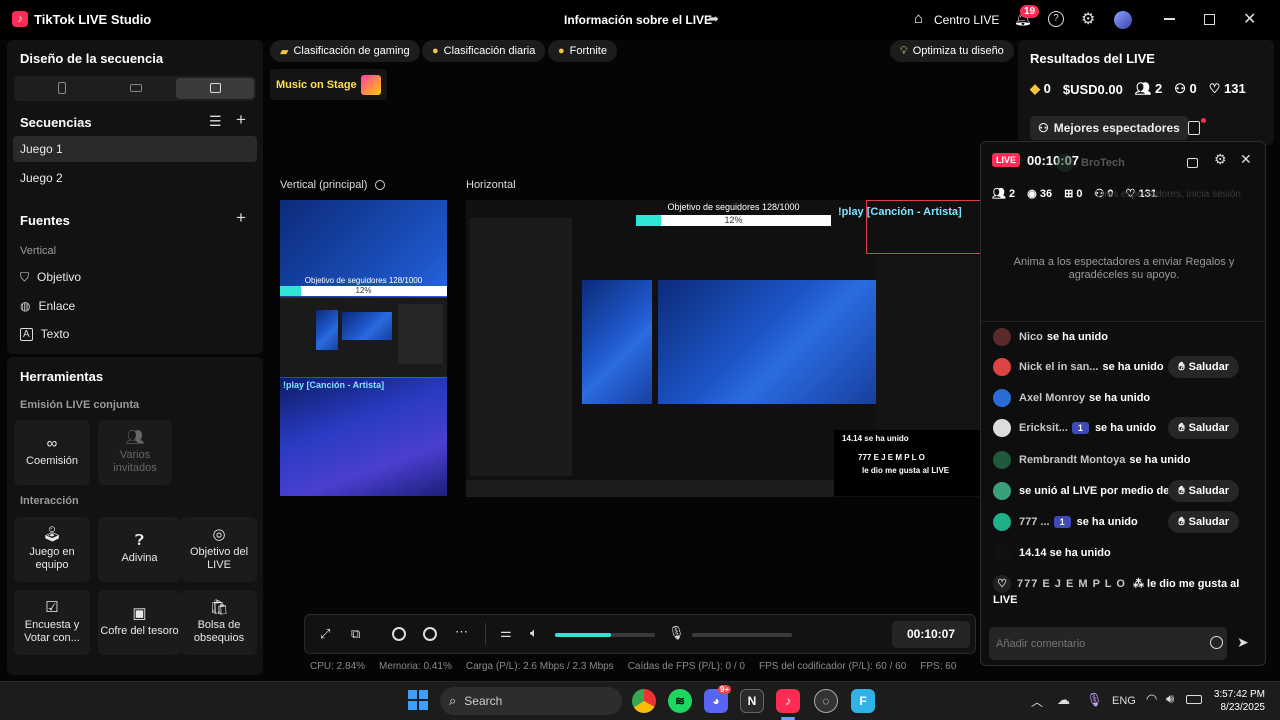 The width and height of the screenshot is (1280, 720). Describe the element at coordinates (47, 306) in the screenshot. I see `source-item: ◍ Enlace` at that location.